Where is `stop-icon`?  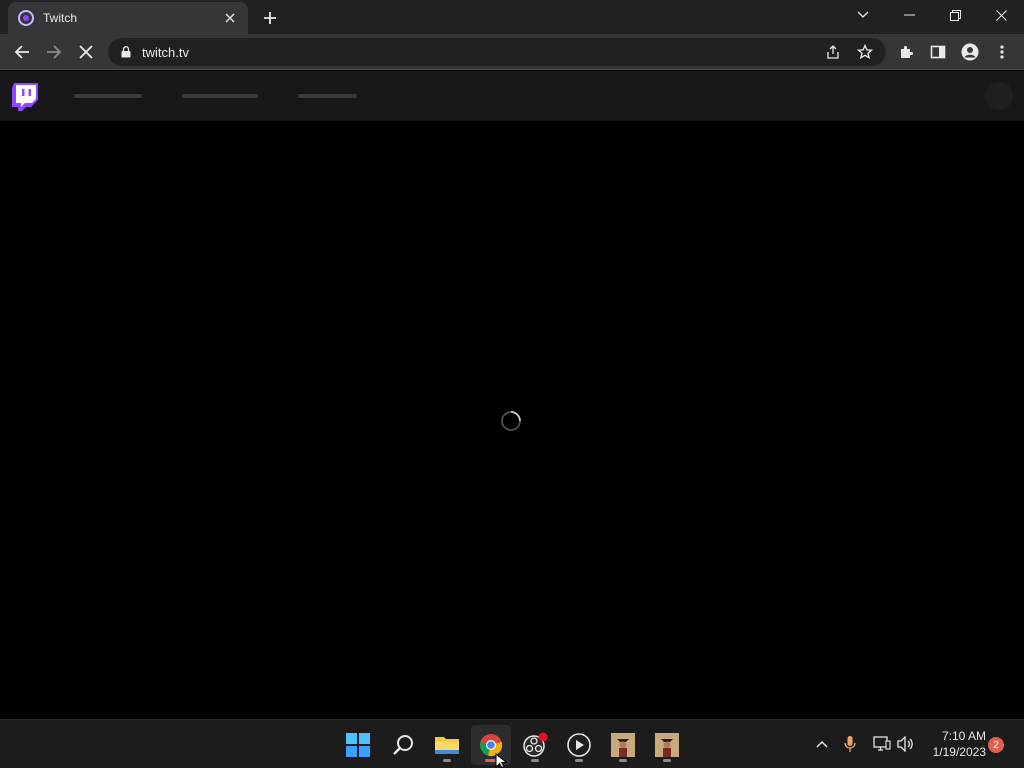
stop-icon is located at coordinates (86, 52).